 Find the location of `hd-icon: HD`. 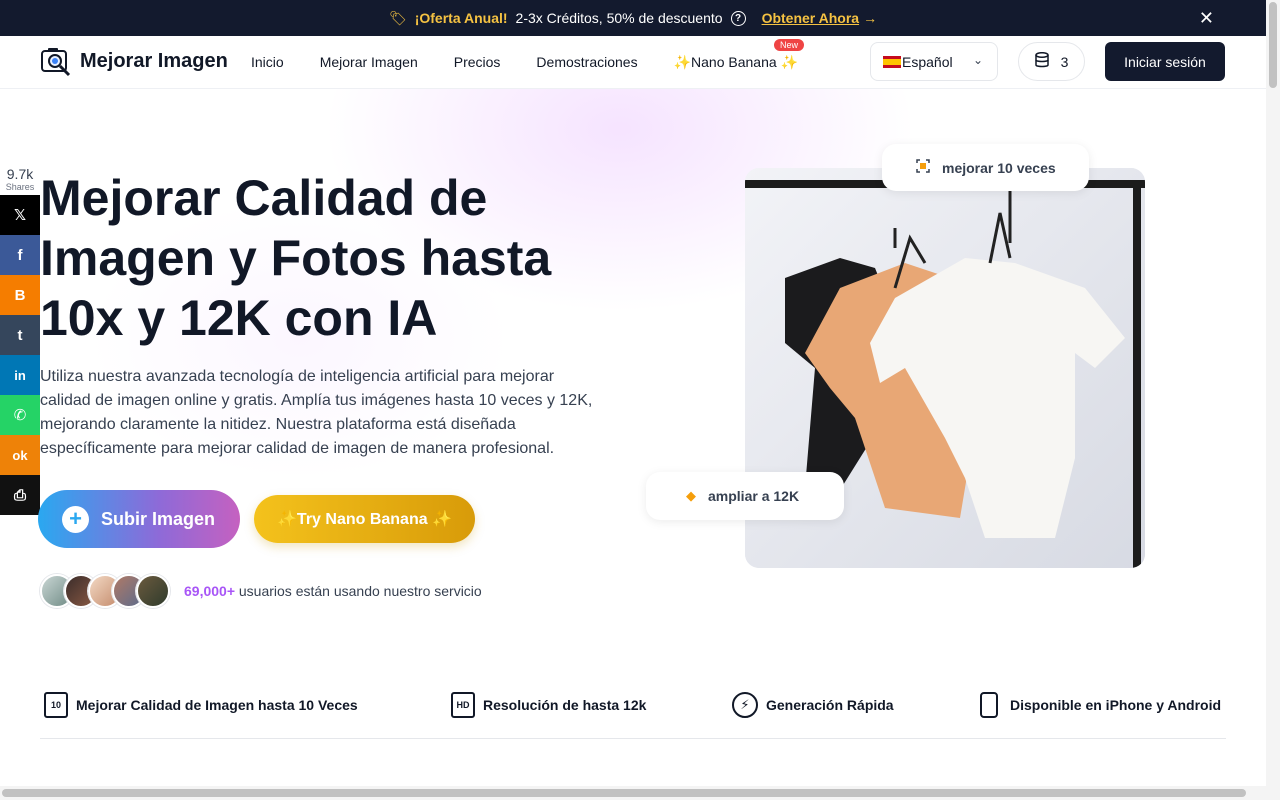

hd-icon: HD is located at coordinates (463, 705).